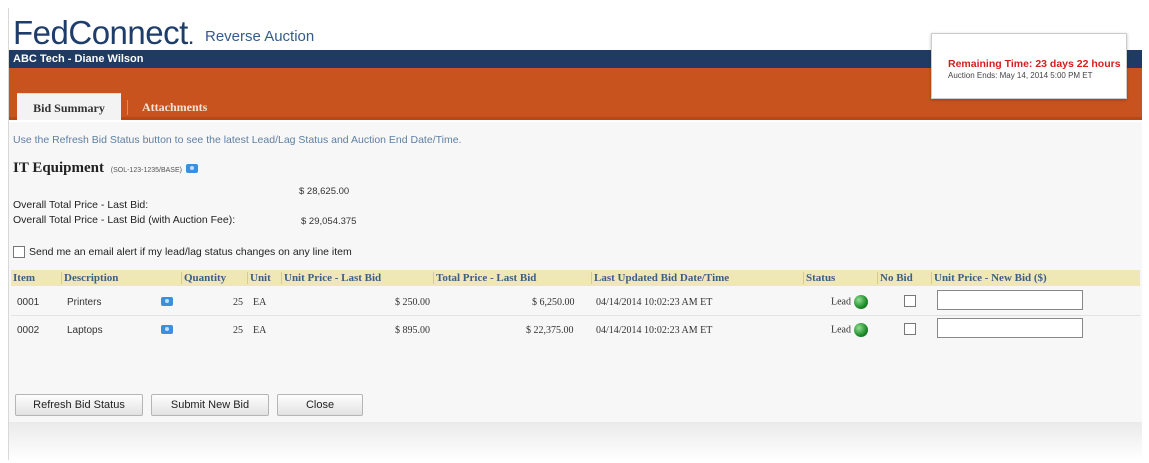 This screenshot has width=1149, height=463. I want to click on submit-new-bid-button: Submit New Bid, so click(210, 405).